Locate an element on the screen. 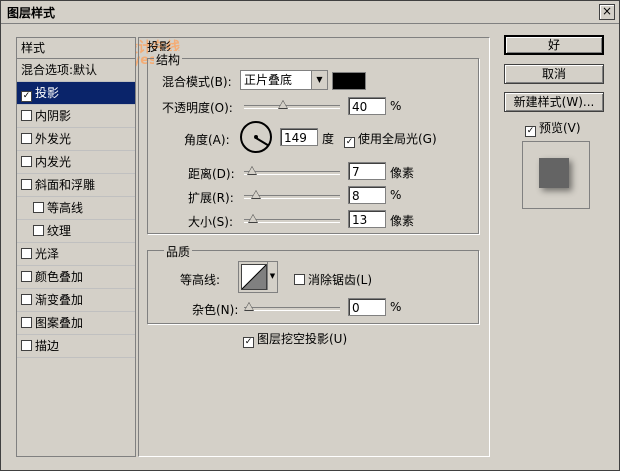 This screenshot has width=620, height=471. distance-slider is located at coordinates (292, 172).